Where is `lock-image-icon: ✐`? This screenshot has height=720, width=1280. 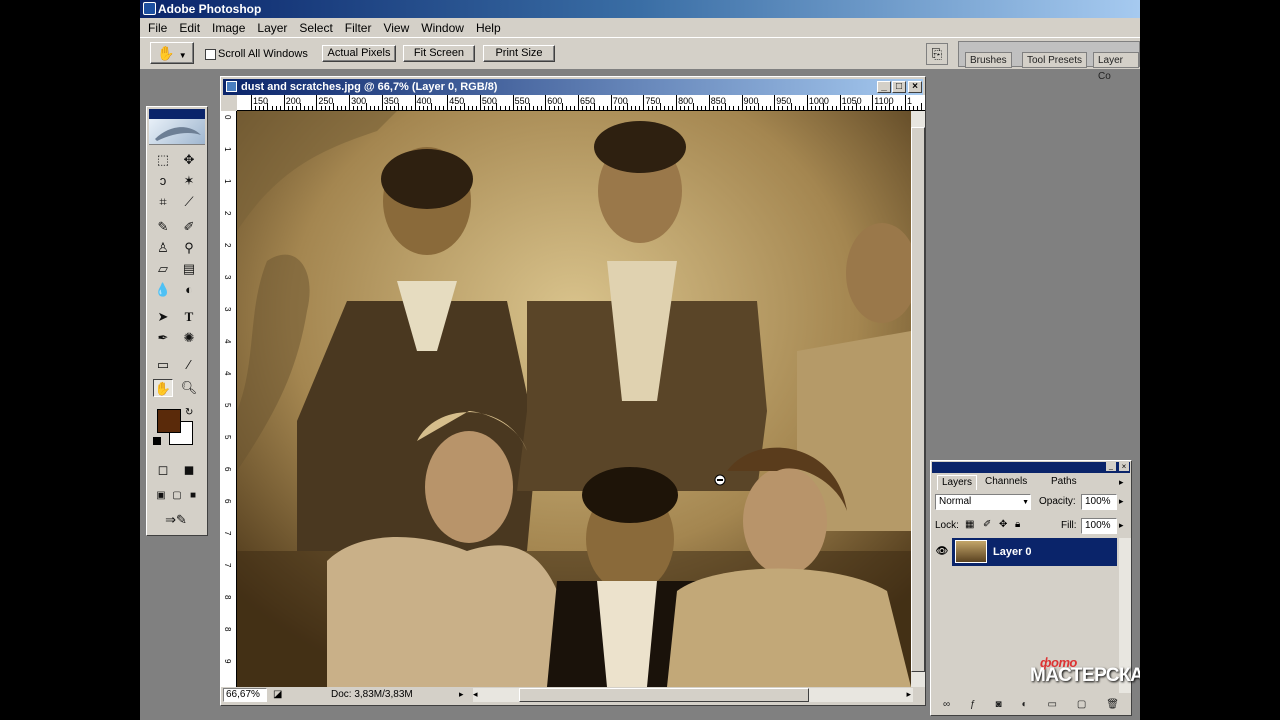 lock-image-icon: ✐ is located at coordinates (987, 524).